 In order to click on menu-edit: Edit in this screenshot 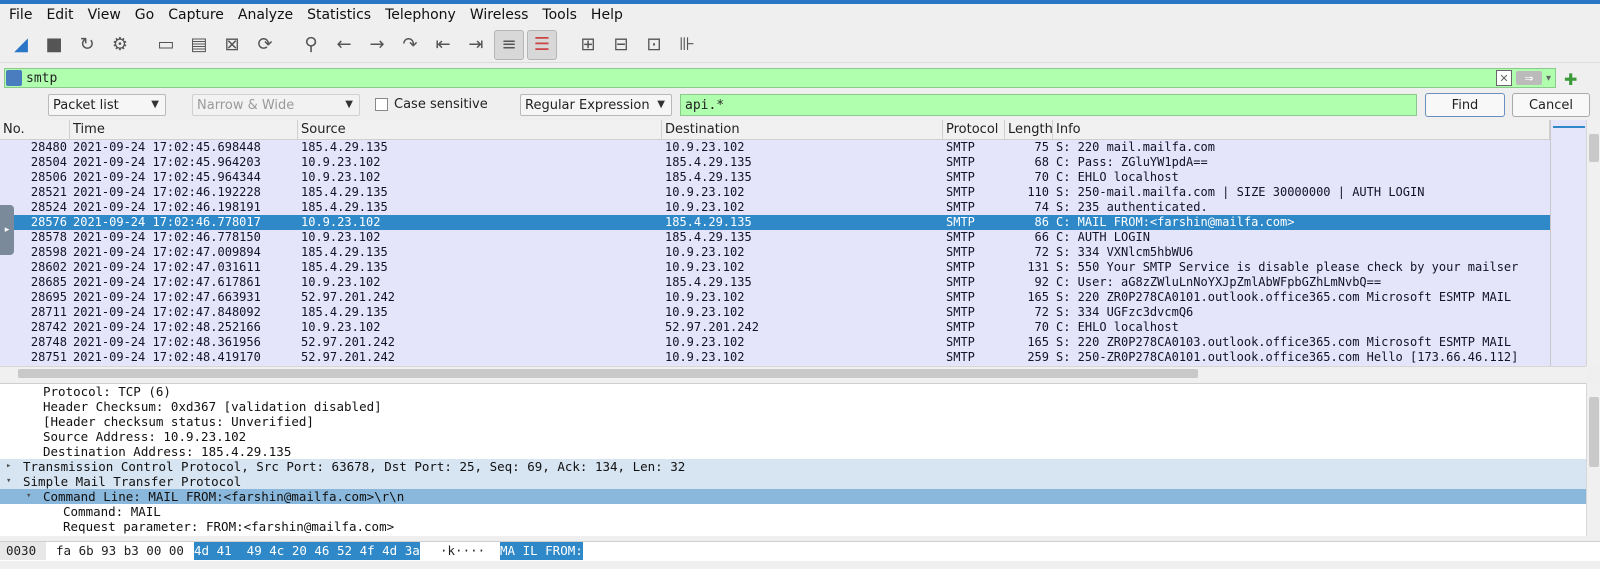, I will do `click(59, 15)`.